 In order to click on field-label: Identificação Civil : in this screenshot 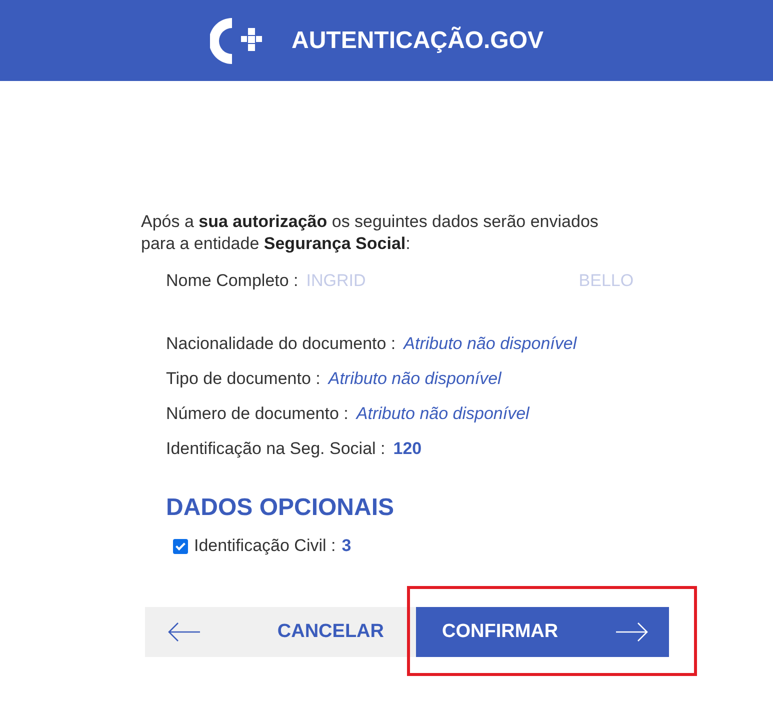, I will do `click(265, 546)`.